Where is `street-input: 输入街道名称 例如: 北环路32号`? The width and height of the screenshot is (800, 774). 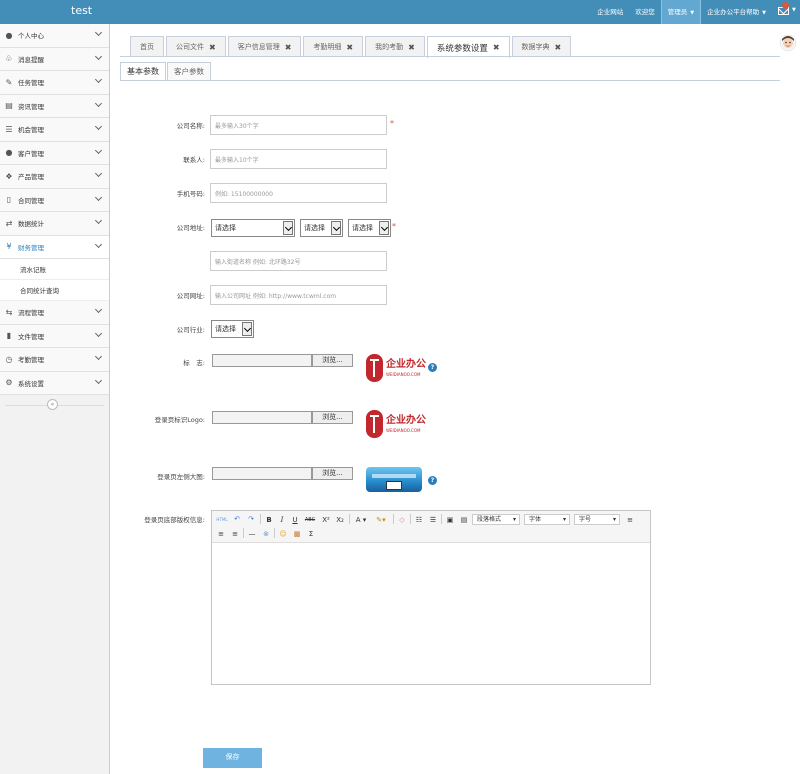
street-input: 输入街道名称 例如: 北环路32号 is located at coordinates (298, 261).